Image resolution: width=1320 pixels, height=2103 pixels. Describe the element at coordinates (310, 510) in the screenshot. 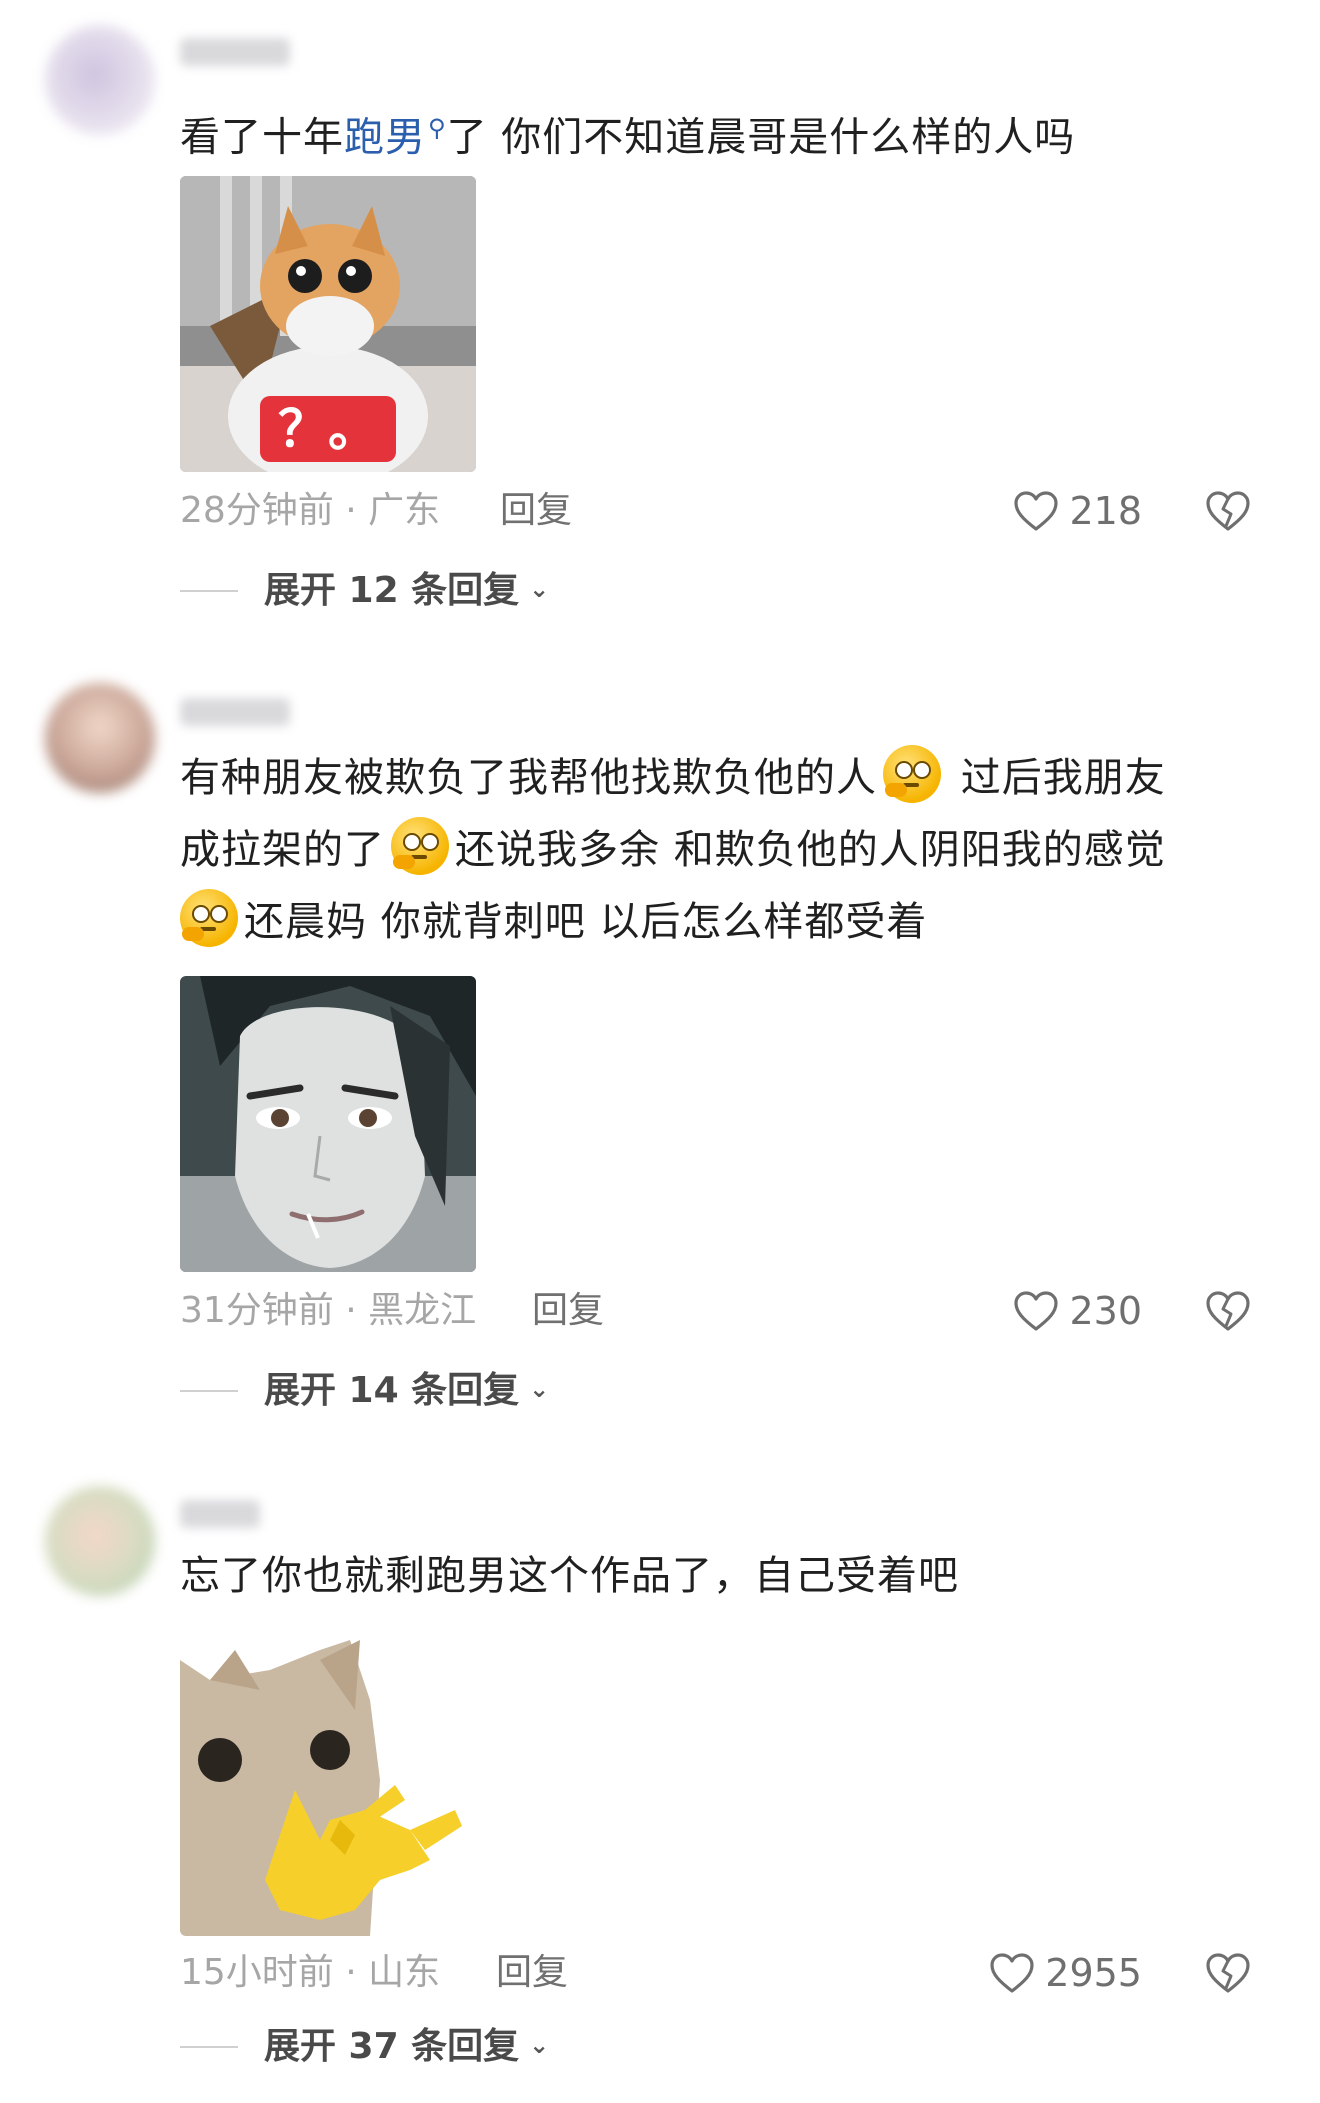

I see `comment-meta: 28分钟前 · 广东` at that location.